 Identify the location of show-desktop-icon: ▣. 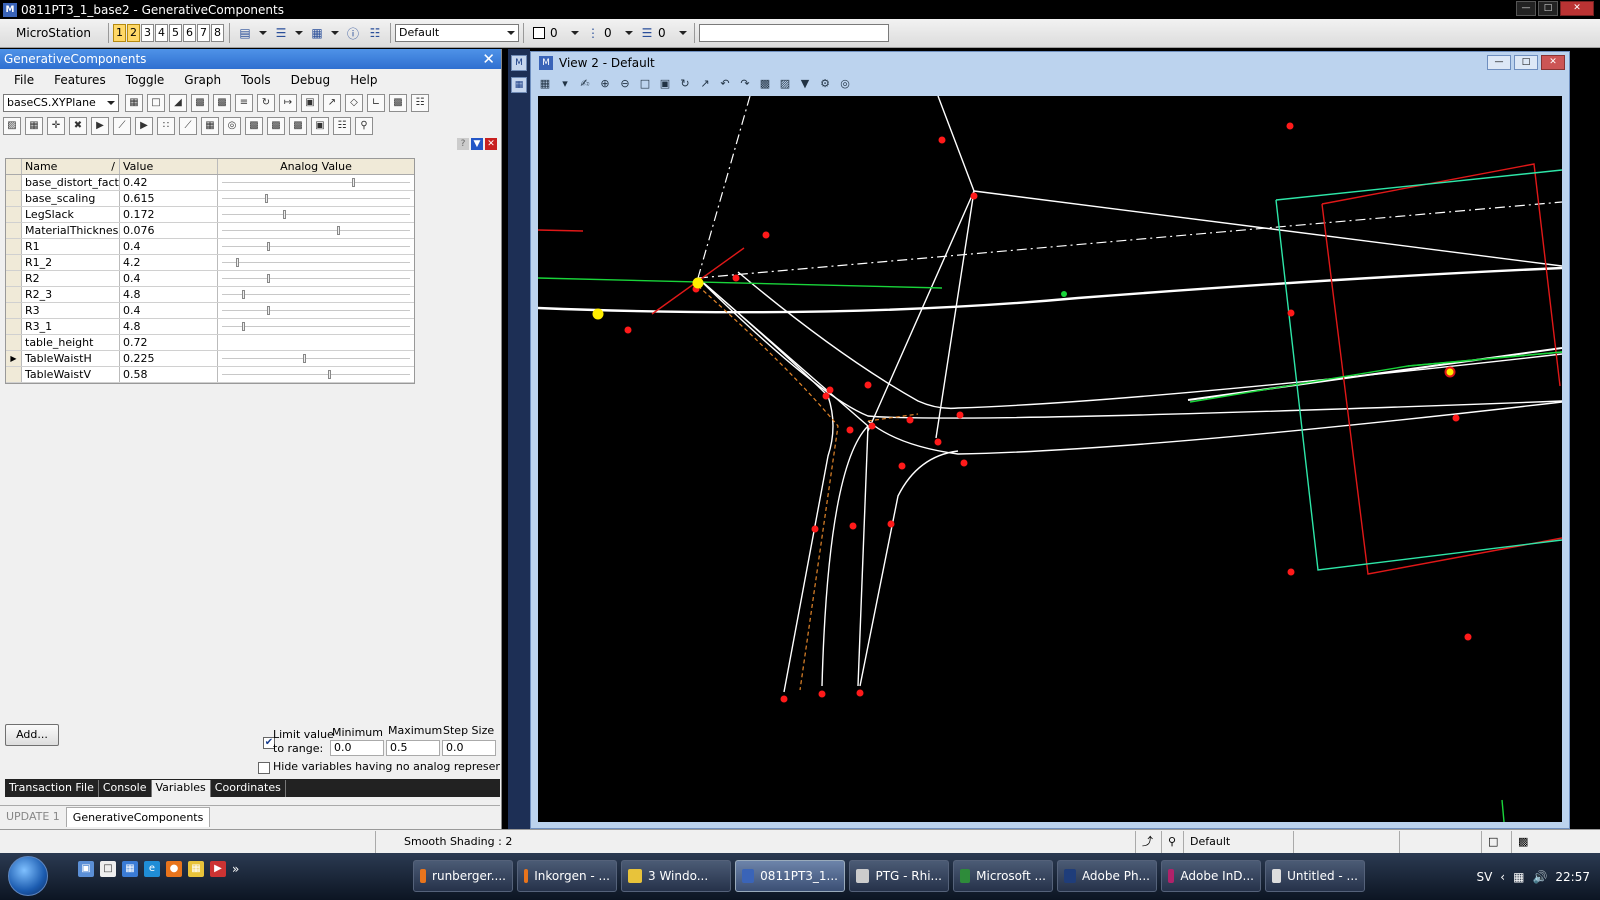
(86, 869).